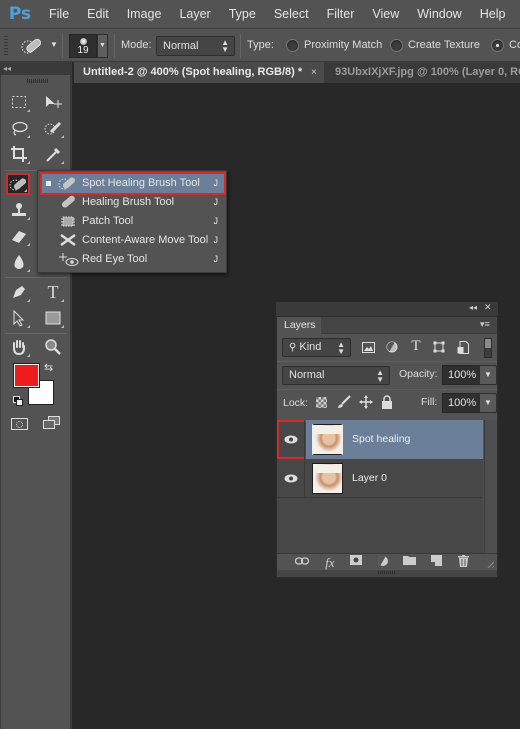 Image resolution: width=520 pixels, height=729 pixels. What do you see at coordinates (488, 307) in the screenshot?
I see `close-panel-icon: ✕` at bounding box center [488, 307].